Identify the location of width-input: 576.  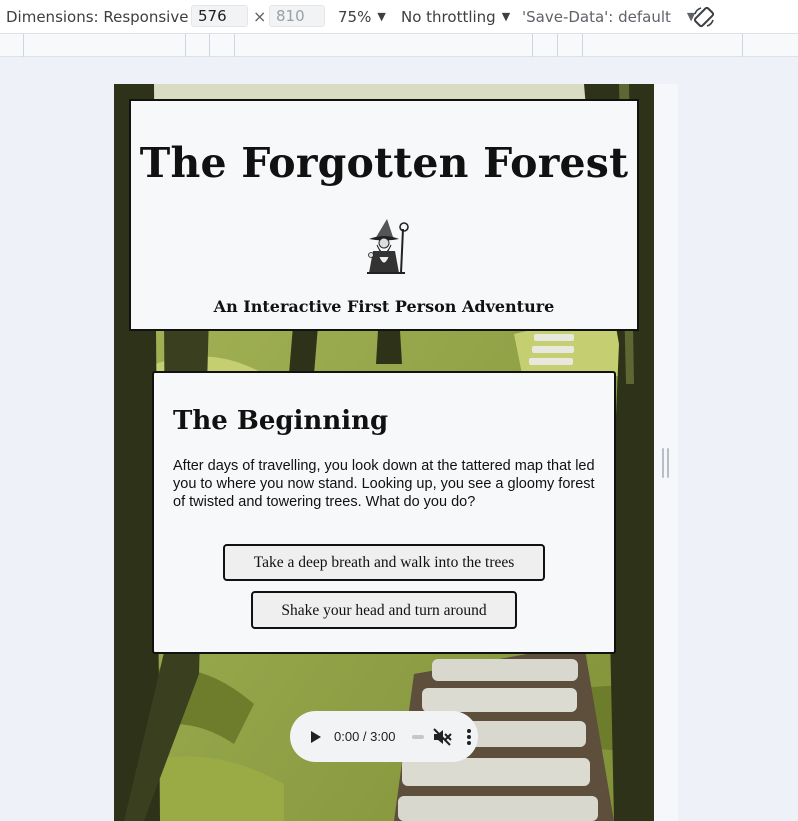
(219, 16).